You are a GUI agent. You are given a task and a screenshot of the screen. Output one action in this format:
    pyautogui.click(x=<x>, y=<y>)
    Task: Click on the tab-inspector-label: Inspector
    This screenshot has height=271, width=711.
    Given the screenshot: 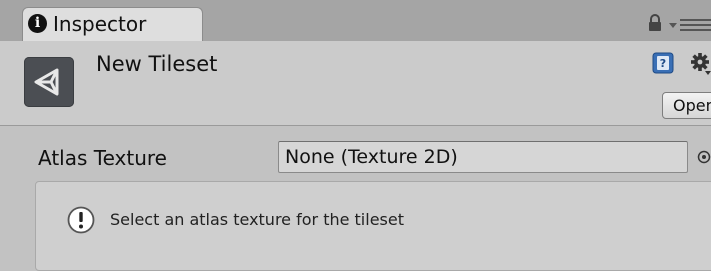 What is the action you would take?
    pyautogui.click(x=100, y=24)
    